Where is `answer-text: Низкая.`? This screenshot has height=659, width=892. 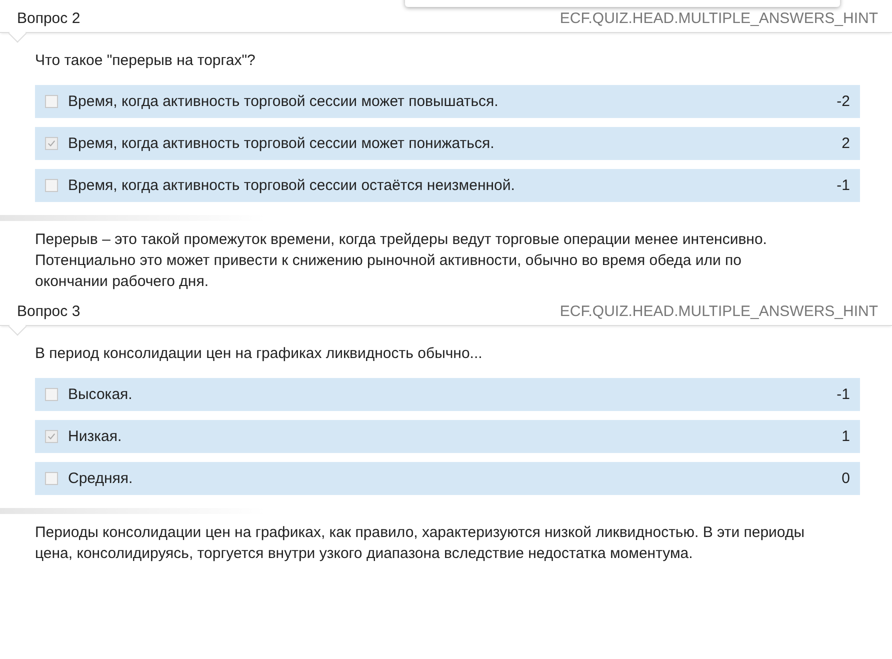 answer-text: Низкая. is located at coordinates (95, 436).